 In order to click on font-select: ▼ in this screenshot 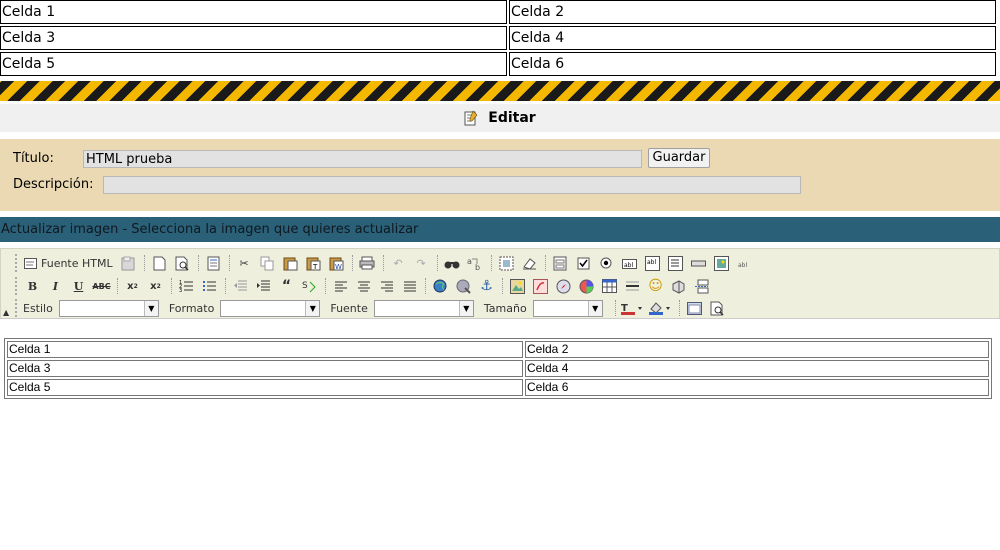, I will do `click(423, 308)`.